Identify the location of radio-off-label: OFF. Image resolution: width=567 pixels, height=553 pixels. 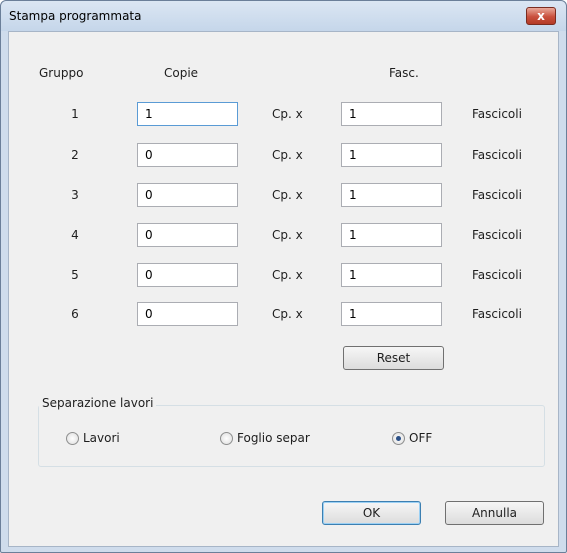
(420, 438).